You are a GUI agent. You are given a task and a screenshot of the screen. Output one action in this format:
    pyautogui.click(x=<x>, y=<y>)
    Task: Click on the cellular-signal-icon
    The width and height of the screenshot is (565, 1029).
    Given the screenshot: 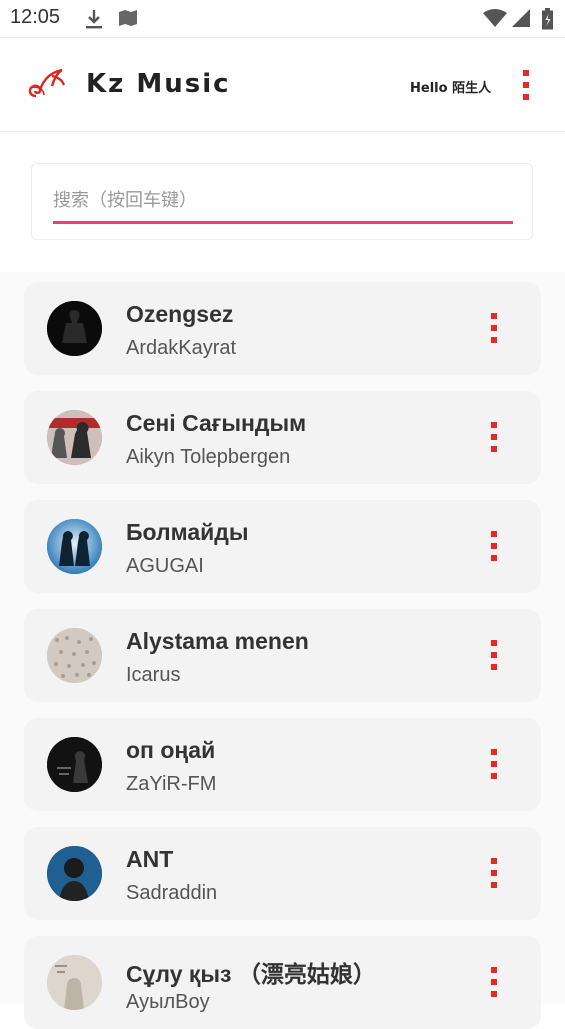 What is the action you would take?
    pyautogui.click(x=521, y=20)
    